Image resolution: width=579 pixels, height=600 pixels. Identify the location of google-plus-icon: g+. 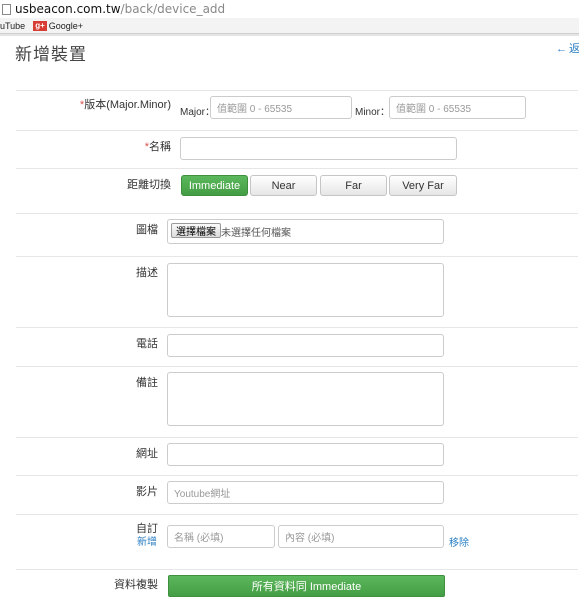
(40, 25).